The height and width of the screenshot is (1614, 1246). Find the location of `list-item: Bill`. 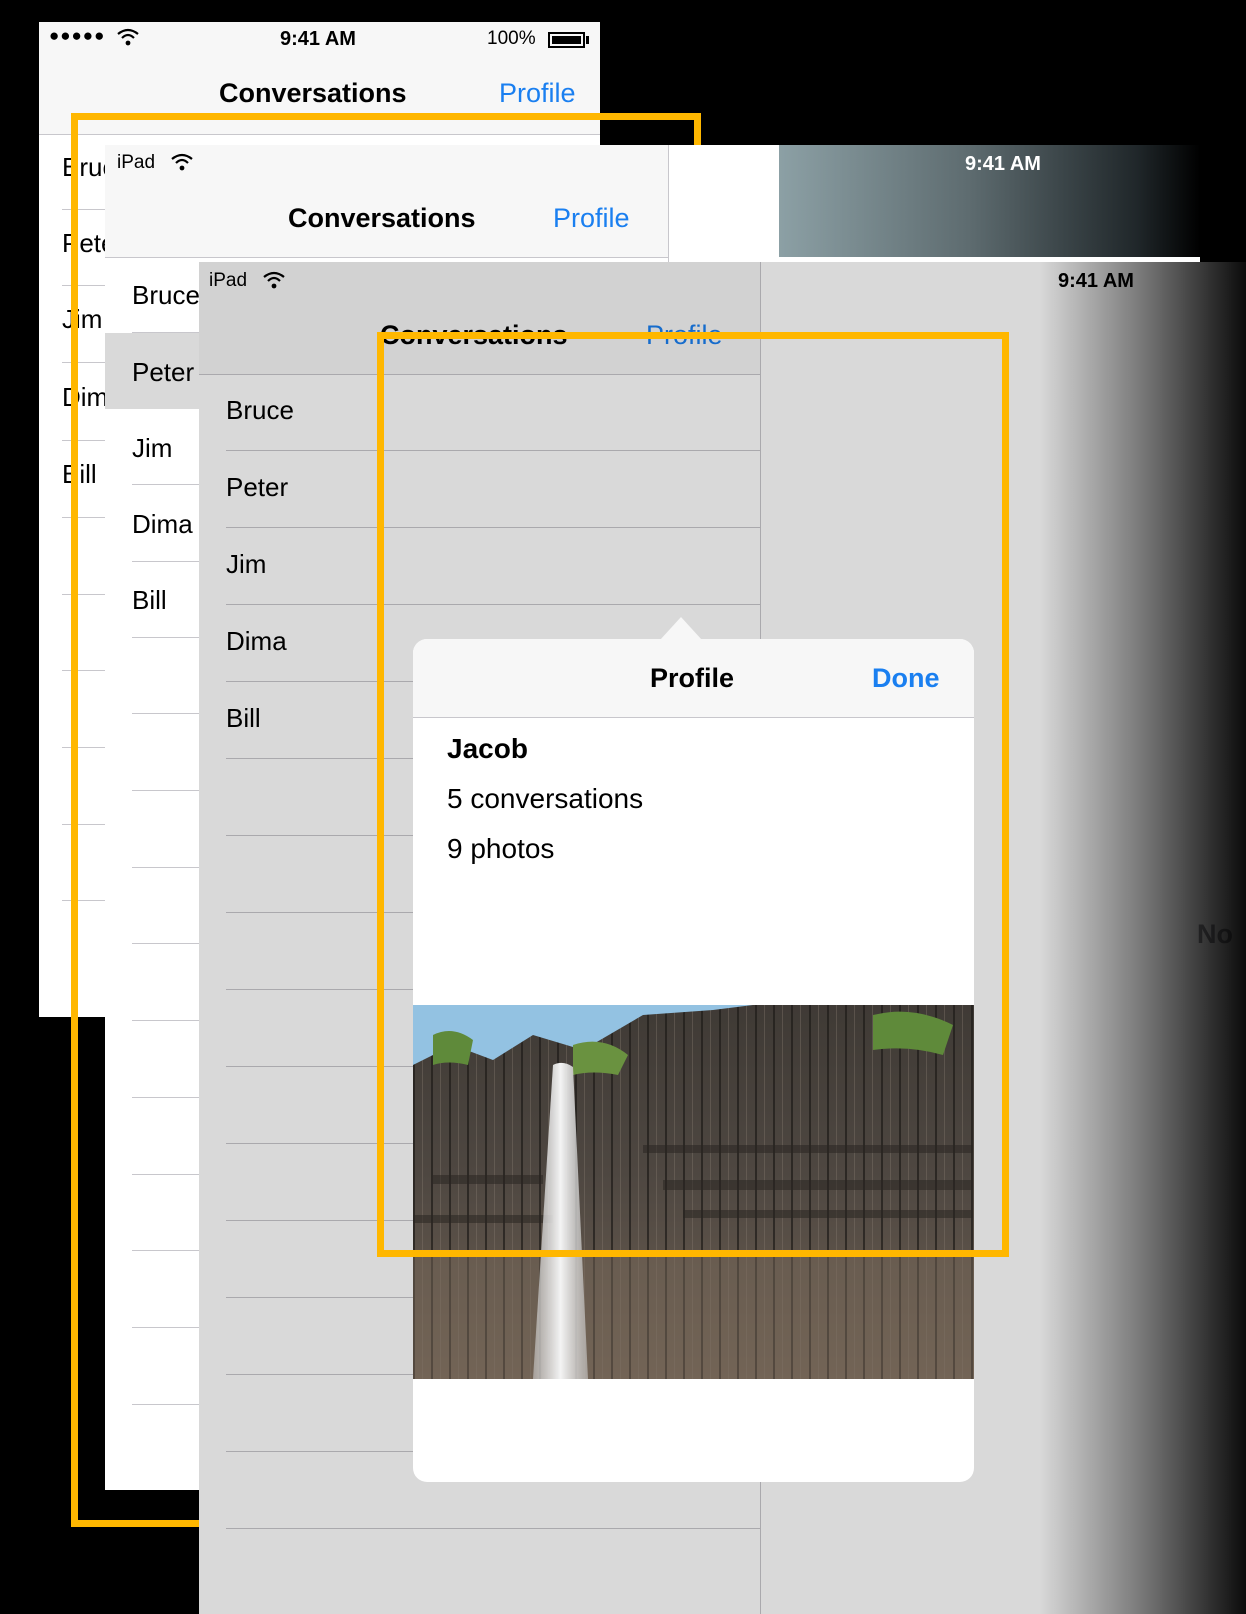

list-item: Bill is located at coordinates (149, 600).